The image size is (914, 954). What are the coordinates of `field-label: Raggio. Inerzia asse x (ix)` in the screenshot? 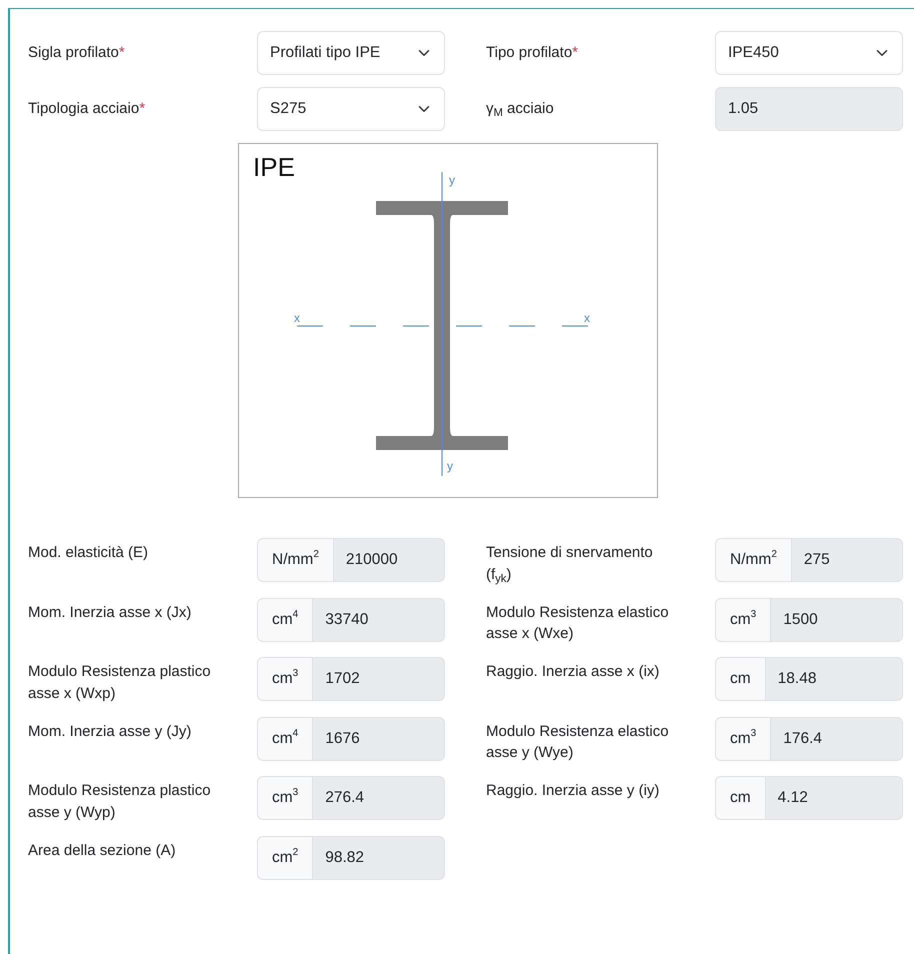 It's located at (573, 672).